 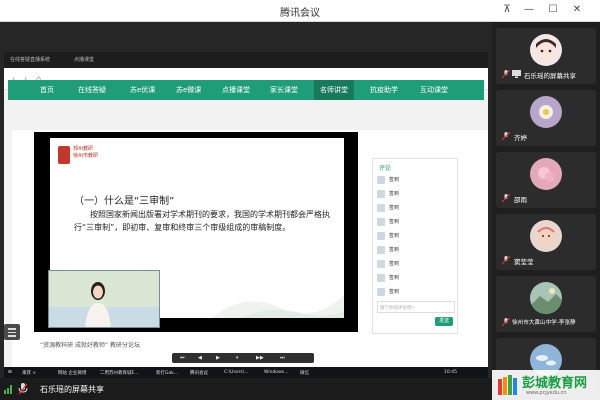 What do you see at coordinates (260, 358) in the screenshot?
I see `forward-icon: ▶▶` at bounding box center [260, 358].